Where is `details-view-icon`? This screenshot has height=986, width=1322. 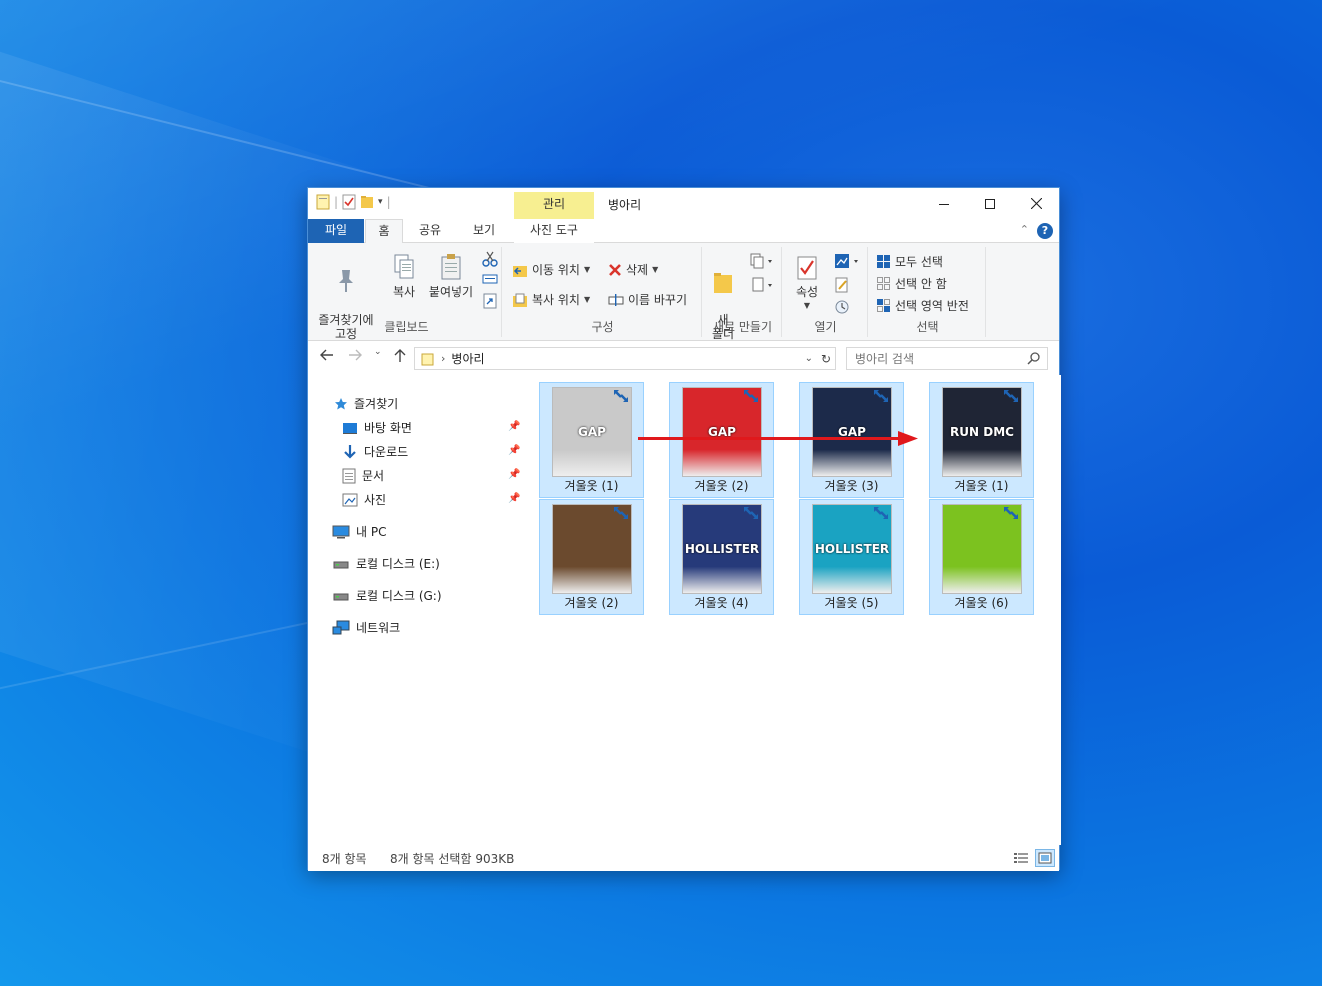
details-view-icon is located at coordinates (1021, 858).